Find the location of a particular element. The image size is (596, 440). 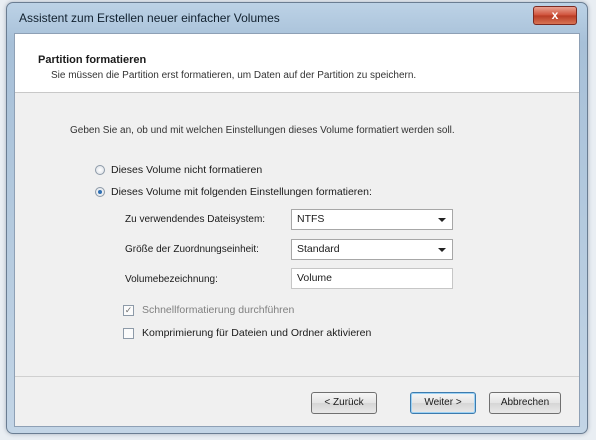

no-format-radio is located at coordinates (100, 170).